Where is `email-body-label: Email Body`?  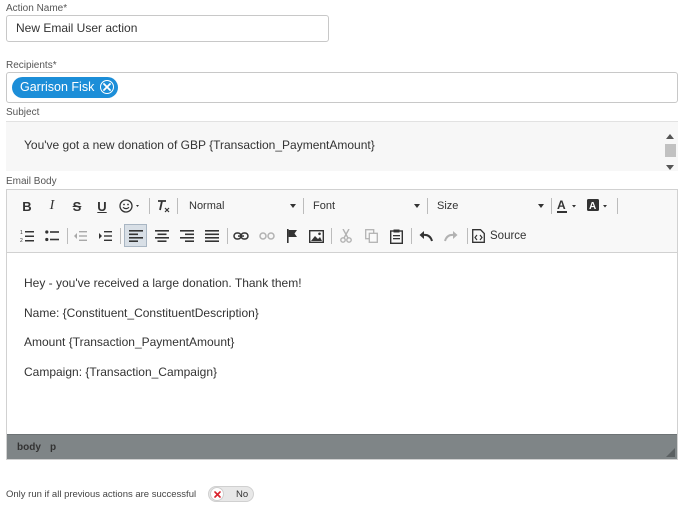
email-body-label: Email Body is located at coordinates (31, 181).